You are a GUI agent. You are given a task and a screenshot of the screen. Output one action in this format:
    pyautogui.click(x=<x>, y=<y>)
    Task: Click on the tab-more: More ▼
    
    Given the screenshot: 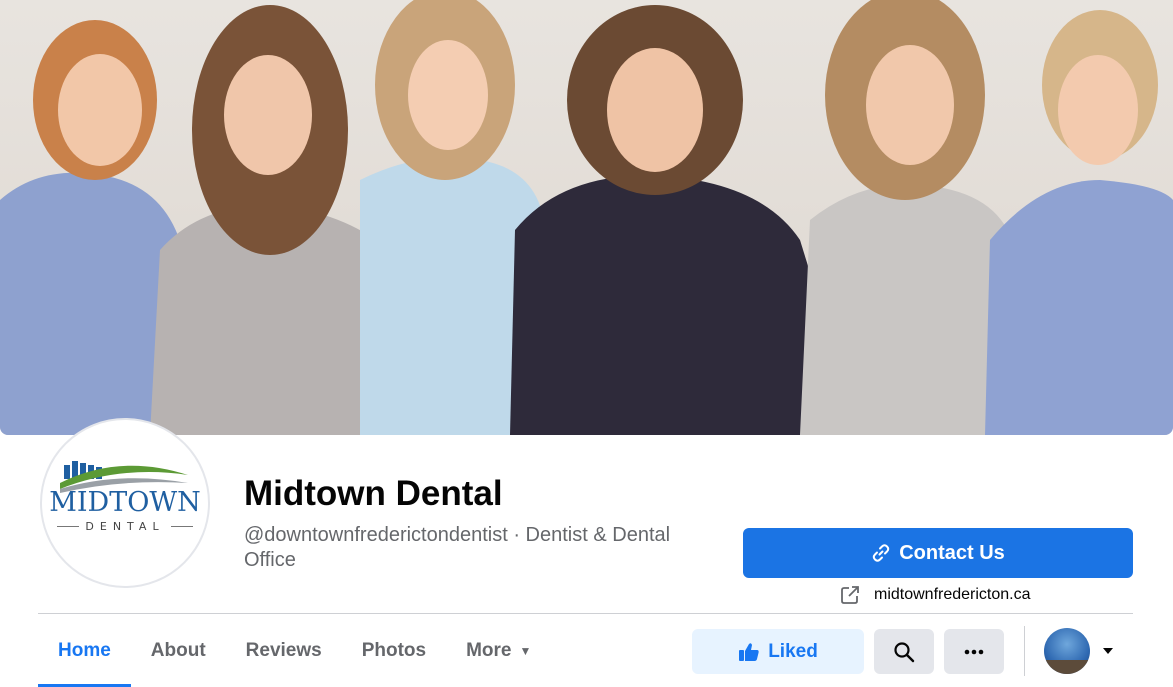 What is the action you would take?
    pyautogui.click(x=498, y=650)
    